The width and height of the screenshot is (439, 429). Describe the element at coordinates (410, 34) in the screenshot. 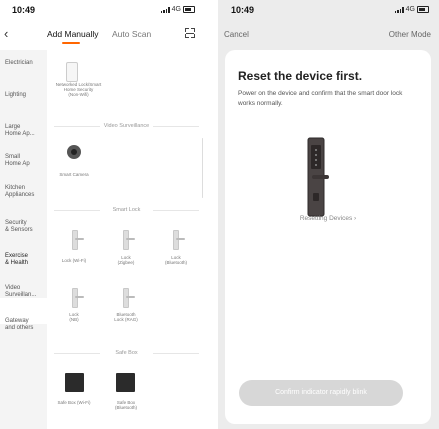

I see `other-mode-button: Other Mode` at that location.